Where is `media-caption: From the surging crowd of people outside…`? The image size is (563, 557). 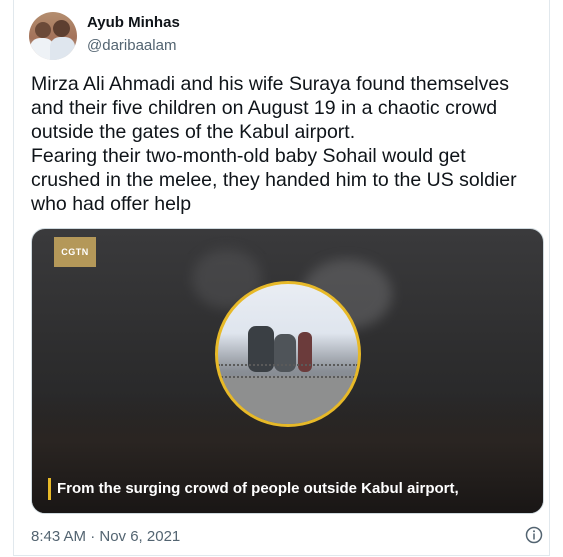
media-caption: From the surging crowd of people outside… is located at coordinates (253, 489).